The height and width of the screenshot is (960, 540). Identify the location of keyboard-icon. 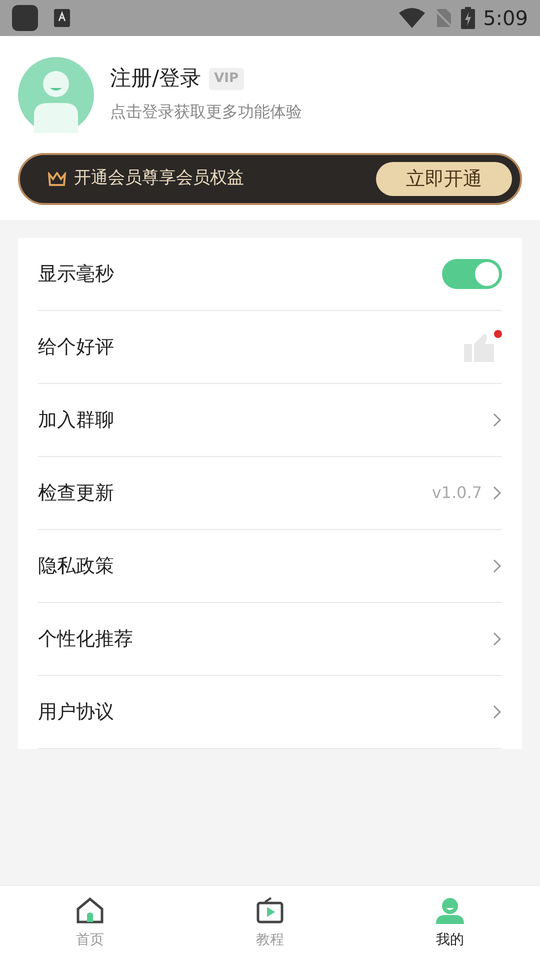
(62, 18).